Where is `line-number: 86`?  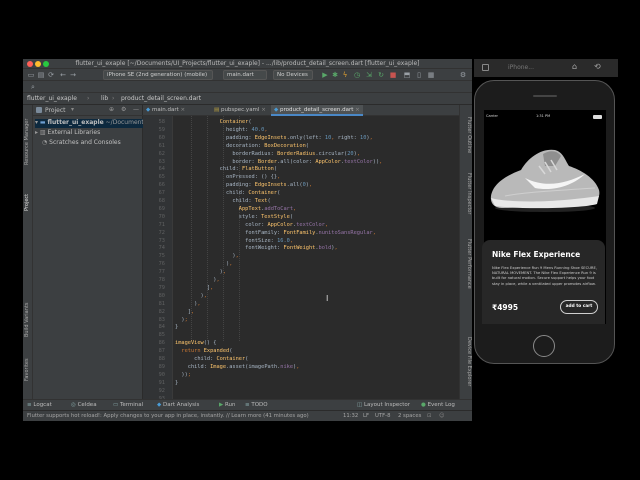 line-number: 86 is located at coordinates (161, 343).